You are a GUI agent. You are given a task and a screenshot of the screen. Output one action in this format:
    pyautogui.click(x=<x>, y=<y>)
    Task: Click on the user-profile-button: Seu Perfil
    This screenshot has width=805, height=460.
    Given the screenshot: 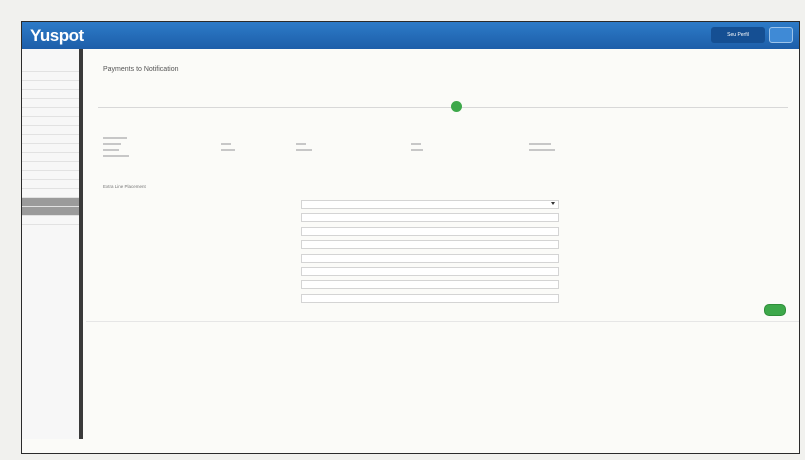 What is the action you would take?
    pyautogui.click(x=738, y=35)
    